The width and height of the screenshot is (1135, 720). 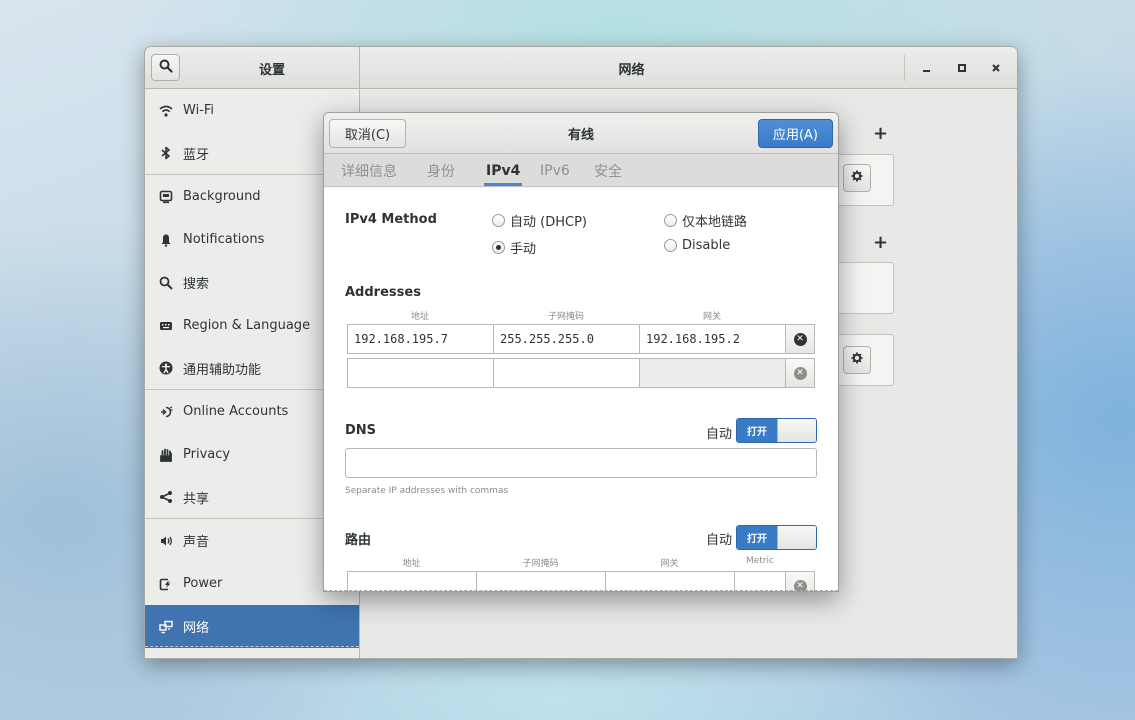 What do you see at coordinates (962, 68) in the screenshot?
I see `maximize-button` at bounding box center [962, 68].